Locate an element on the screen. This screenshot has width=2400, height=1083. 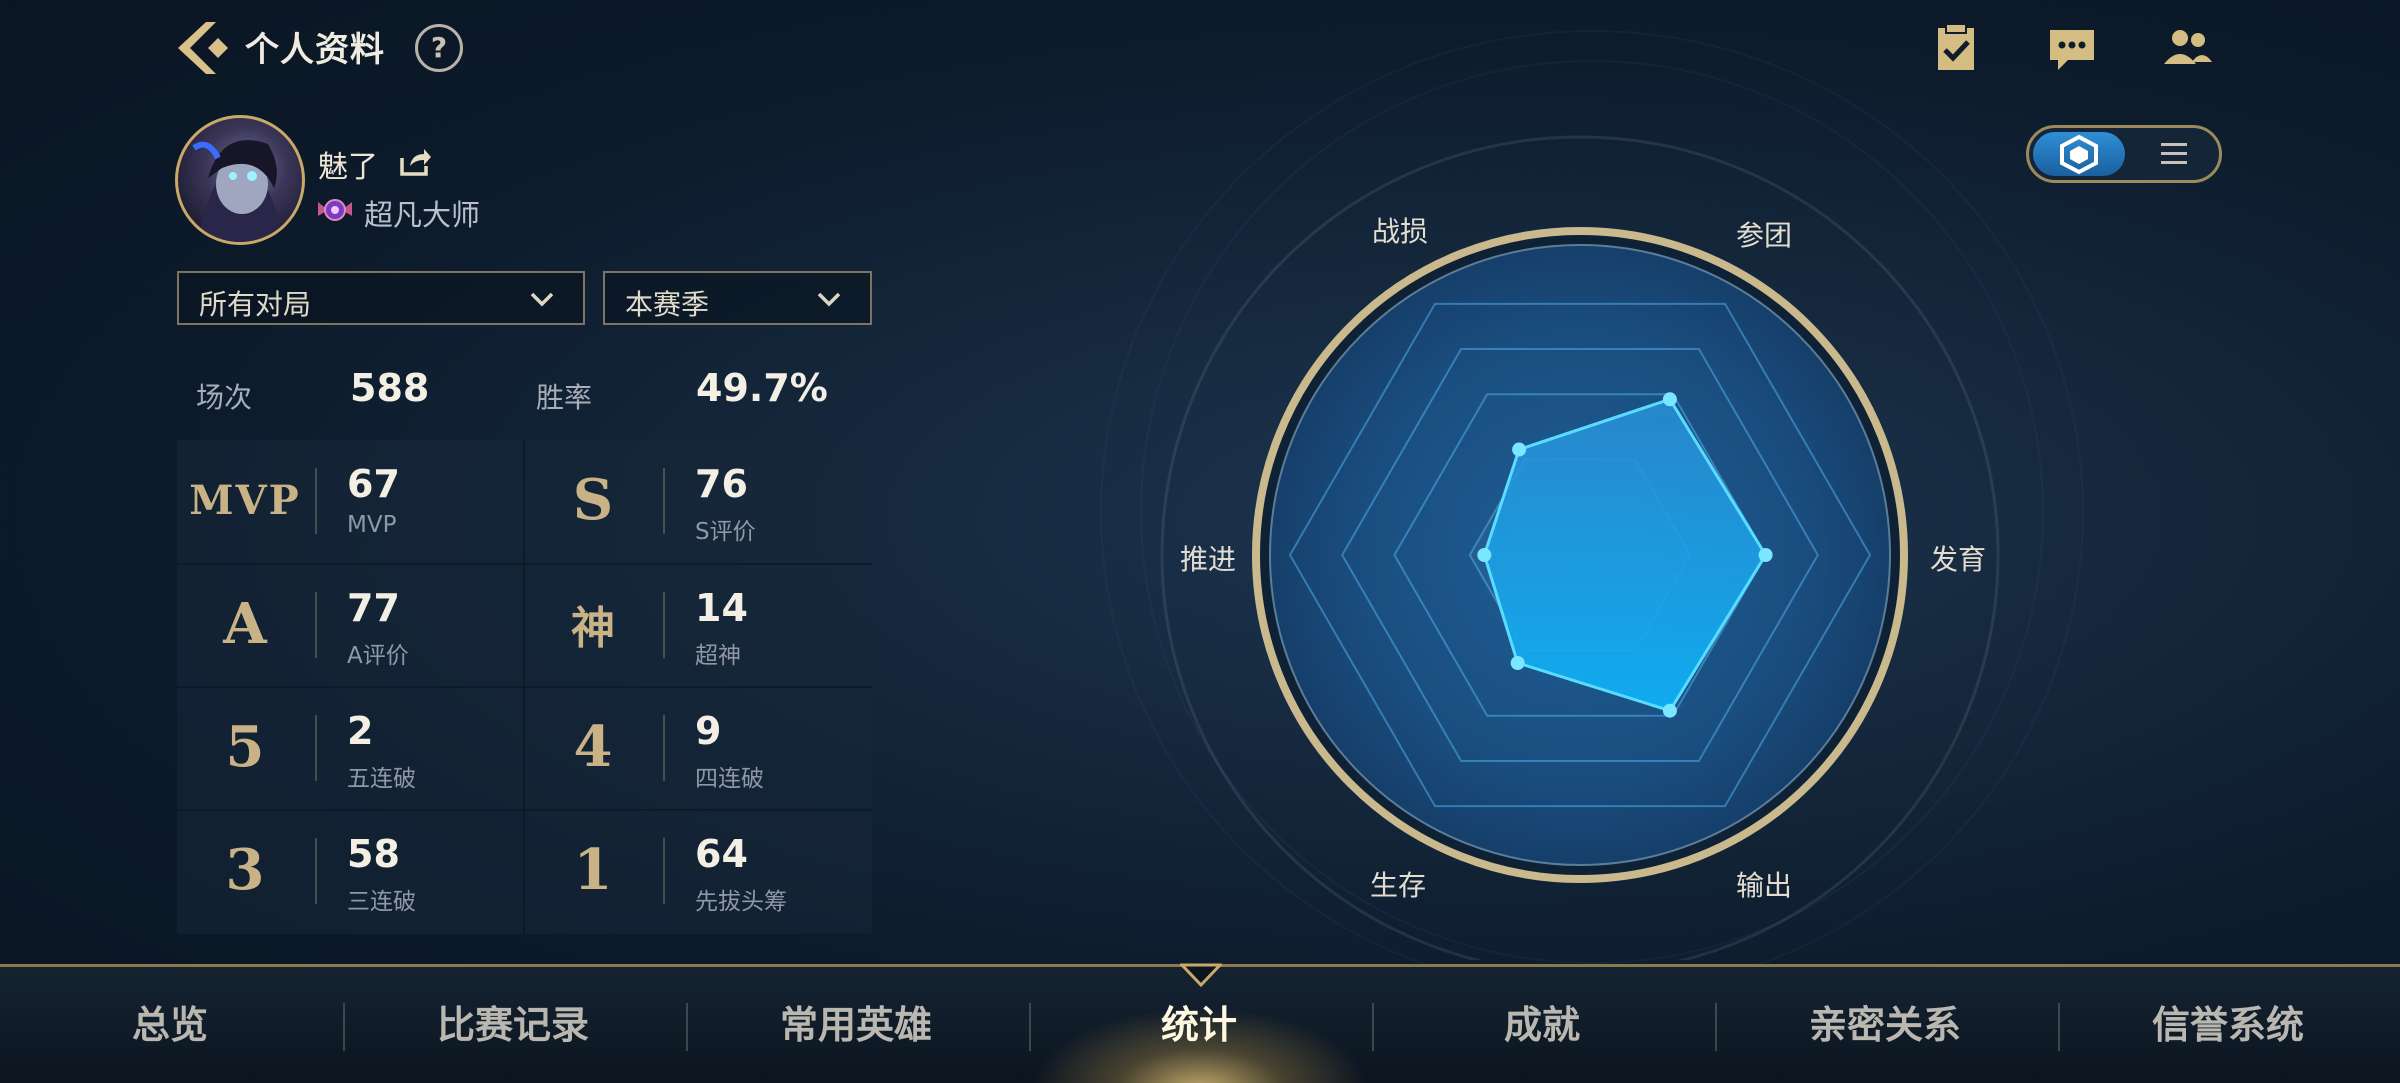
stat-label: A评价 is located at coordinates (378, 656).